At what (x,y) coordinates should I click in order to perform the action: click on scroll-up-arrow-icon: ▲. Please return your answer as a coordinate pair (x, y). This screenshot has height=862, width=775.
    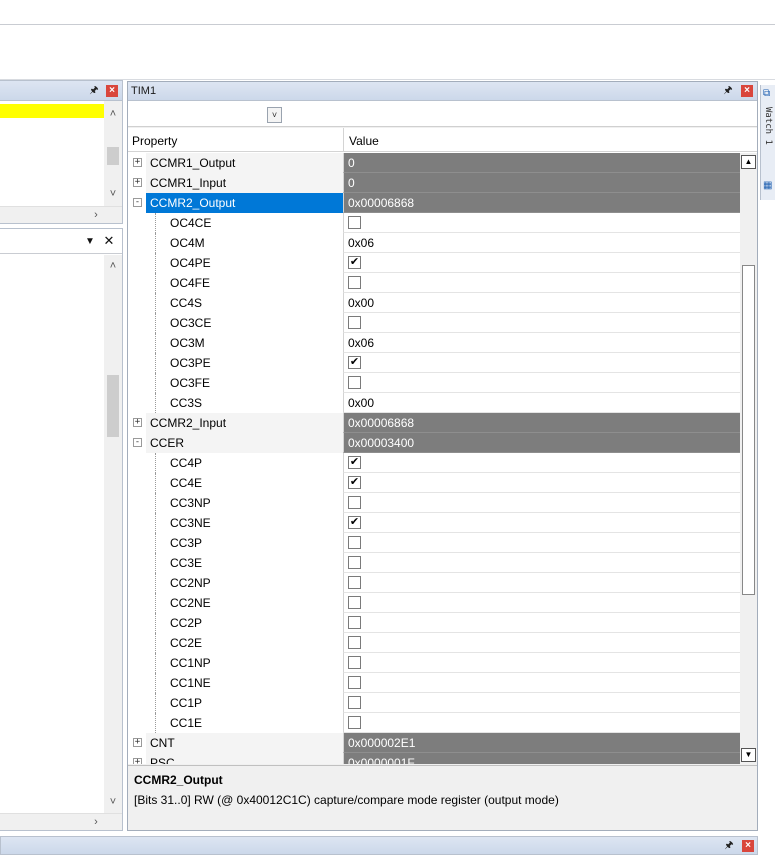
    Looking at the image, I should click on (748, 162).